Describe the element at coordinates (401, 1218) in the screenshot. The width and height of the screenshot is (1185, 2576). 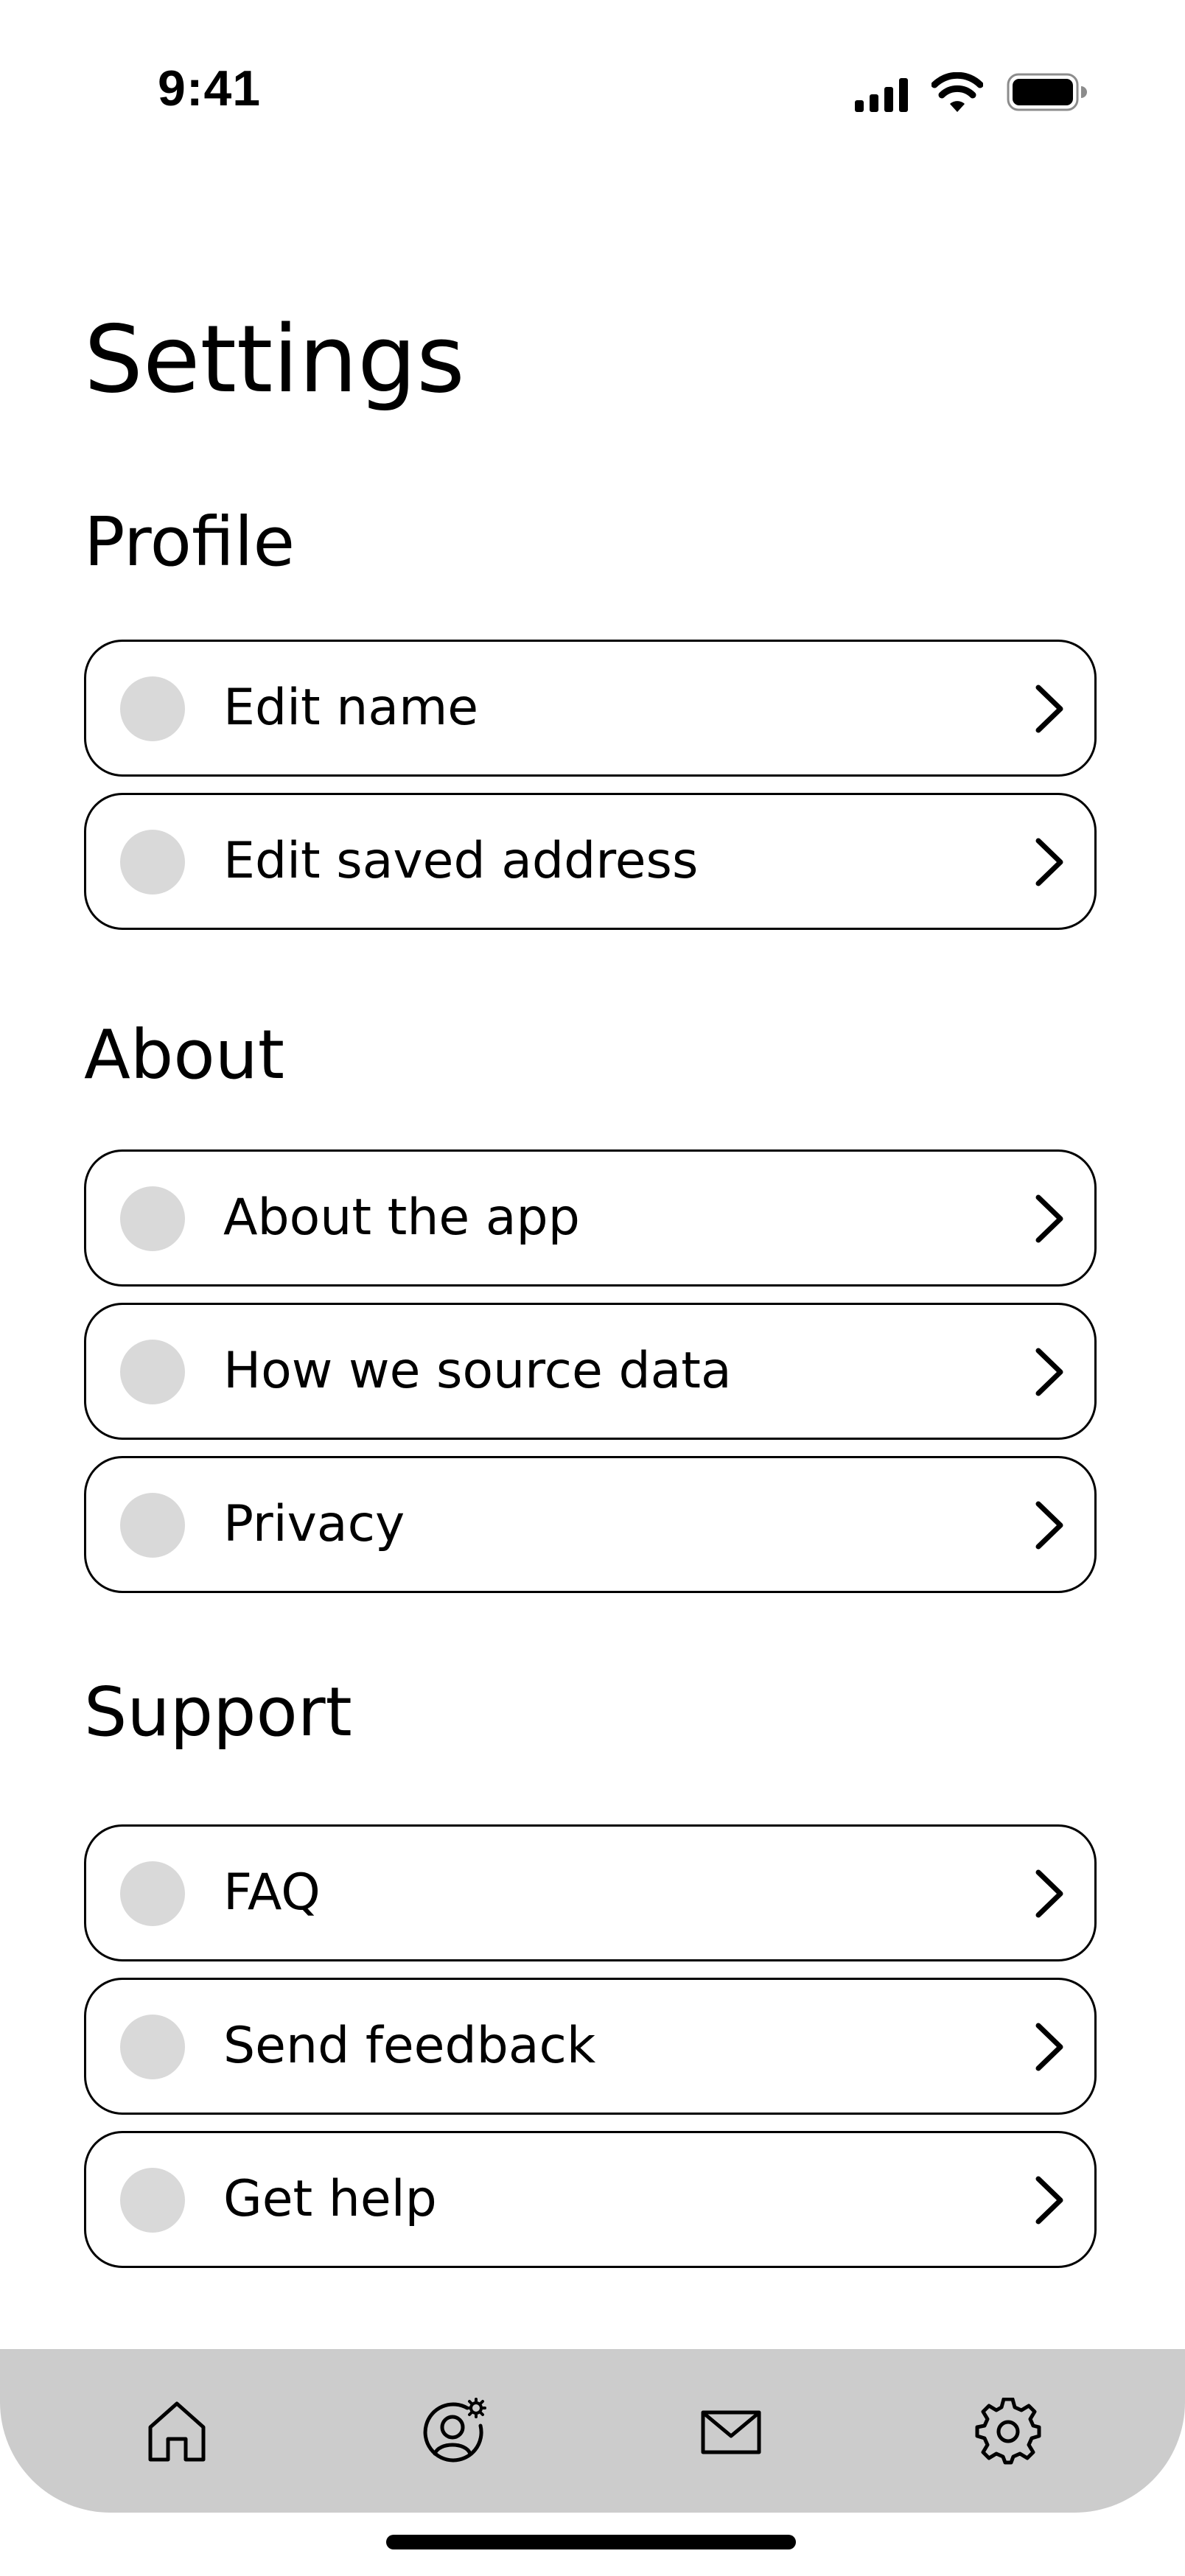
I see `settings-item-label: About the app` at that location.